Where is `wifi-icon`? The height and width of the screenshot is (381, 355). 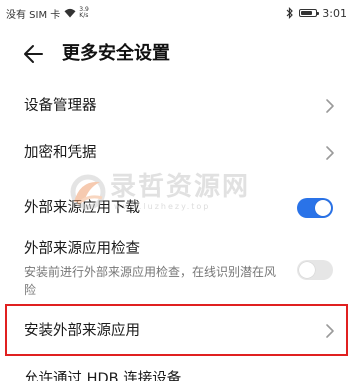 wifi-icon is located at coordinates (70, 13).